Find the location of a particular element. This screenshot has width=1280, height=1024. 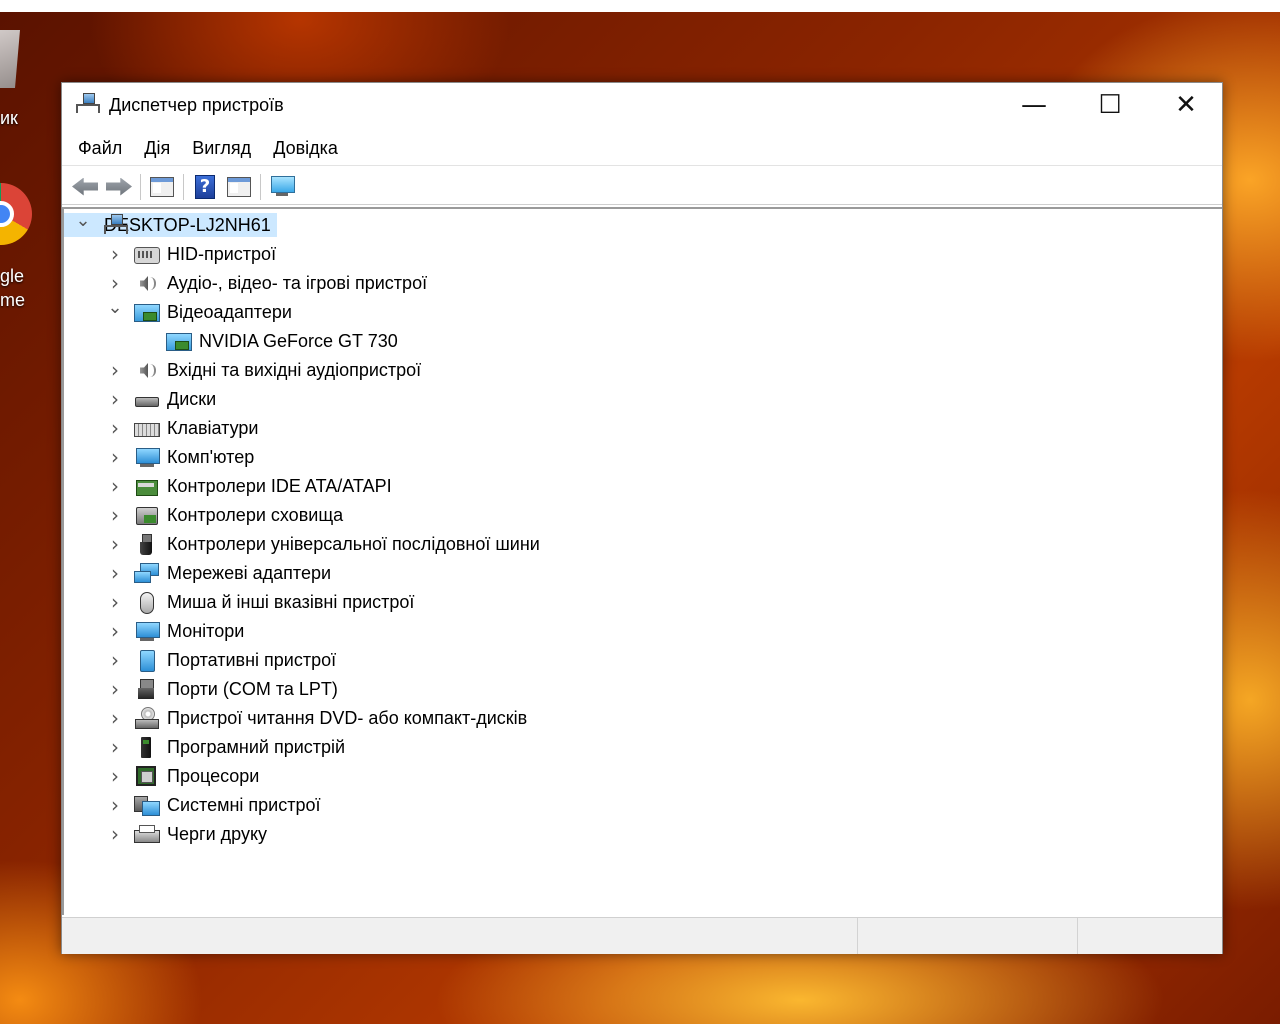

hid-icon is located at coordinates (147, 254).